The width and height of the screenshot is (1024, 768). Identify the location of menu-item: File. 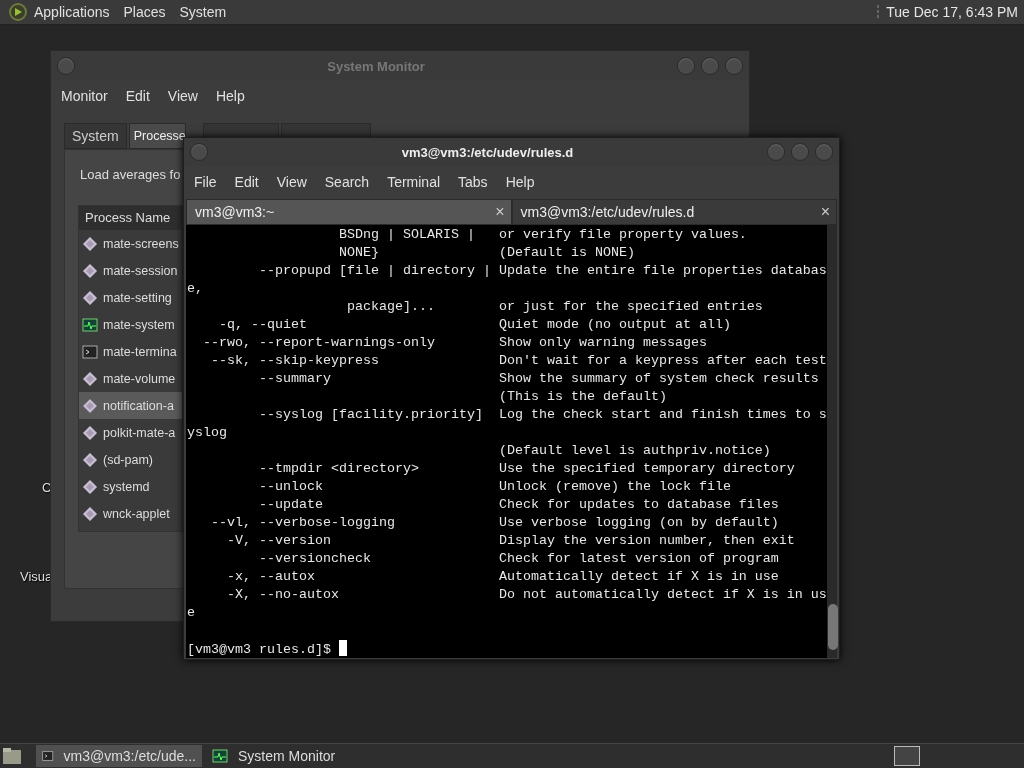
(205, 181).